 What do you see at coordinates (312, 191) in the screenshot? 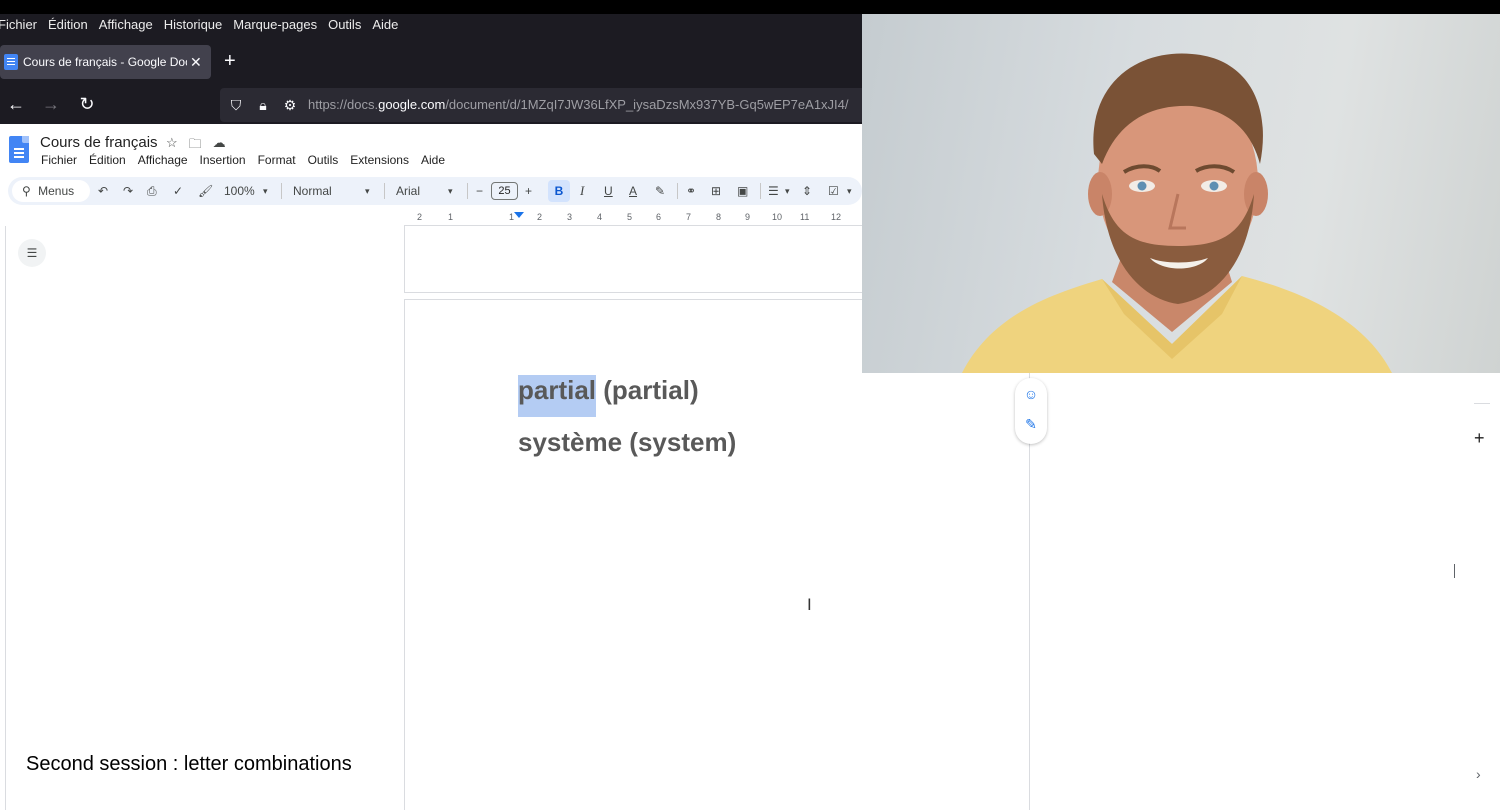
I see `style-select: Normal` at bounding box center [312, 191].